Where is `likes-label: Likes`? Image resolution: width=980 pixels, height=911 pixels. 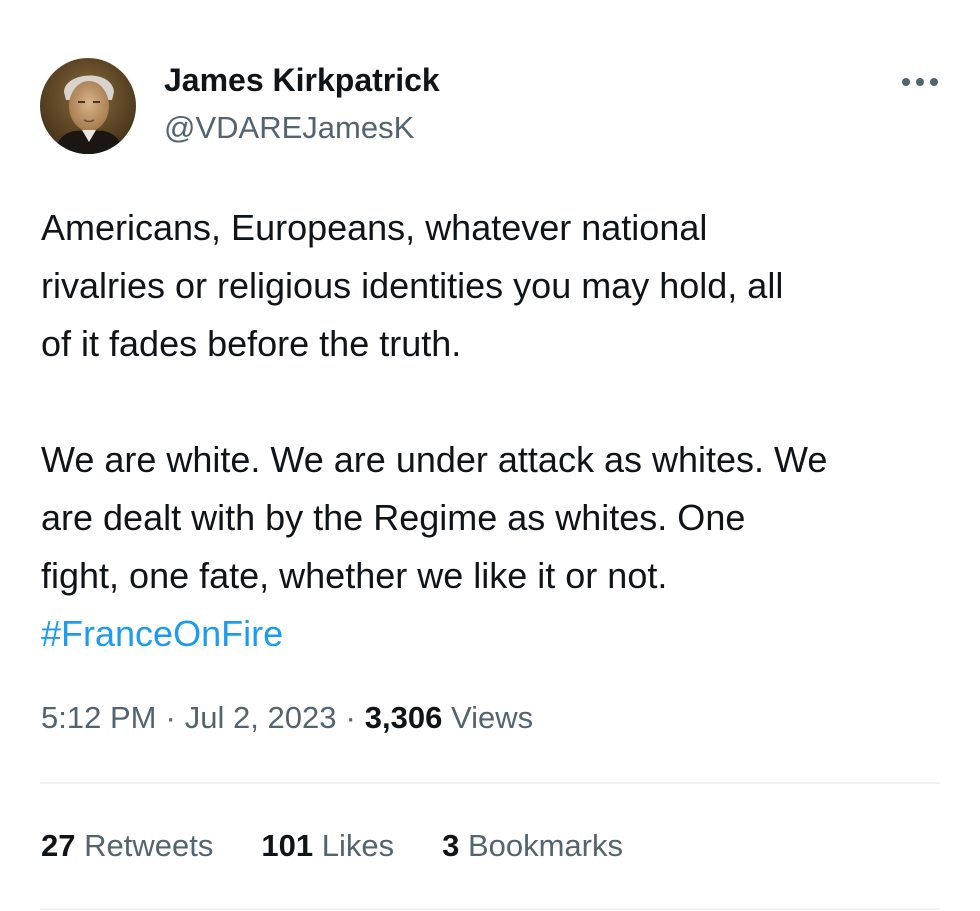 likes-label: Likes is located at coordinates (358, 845).